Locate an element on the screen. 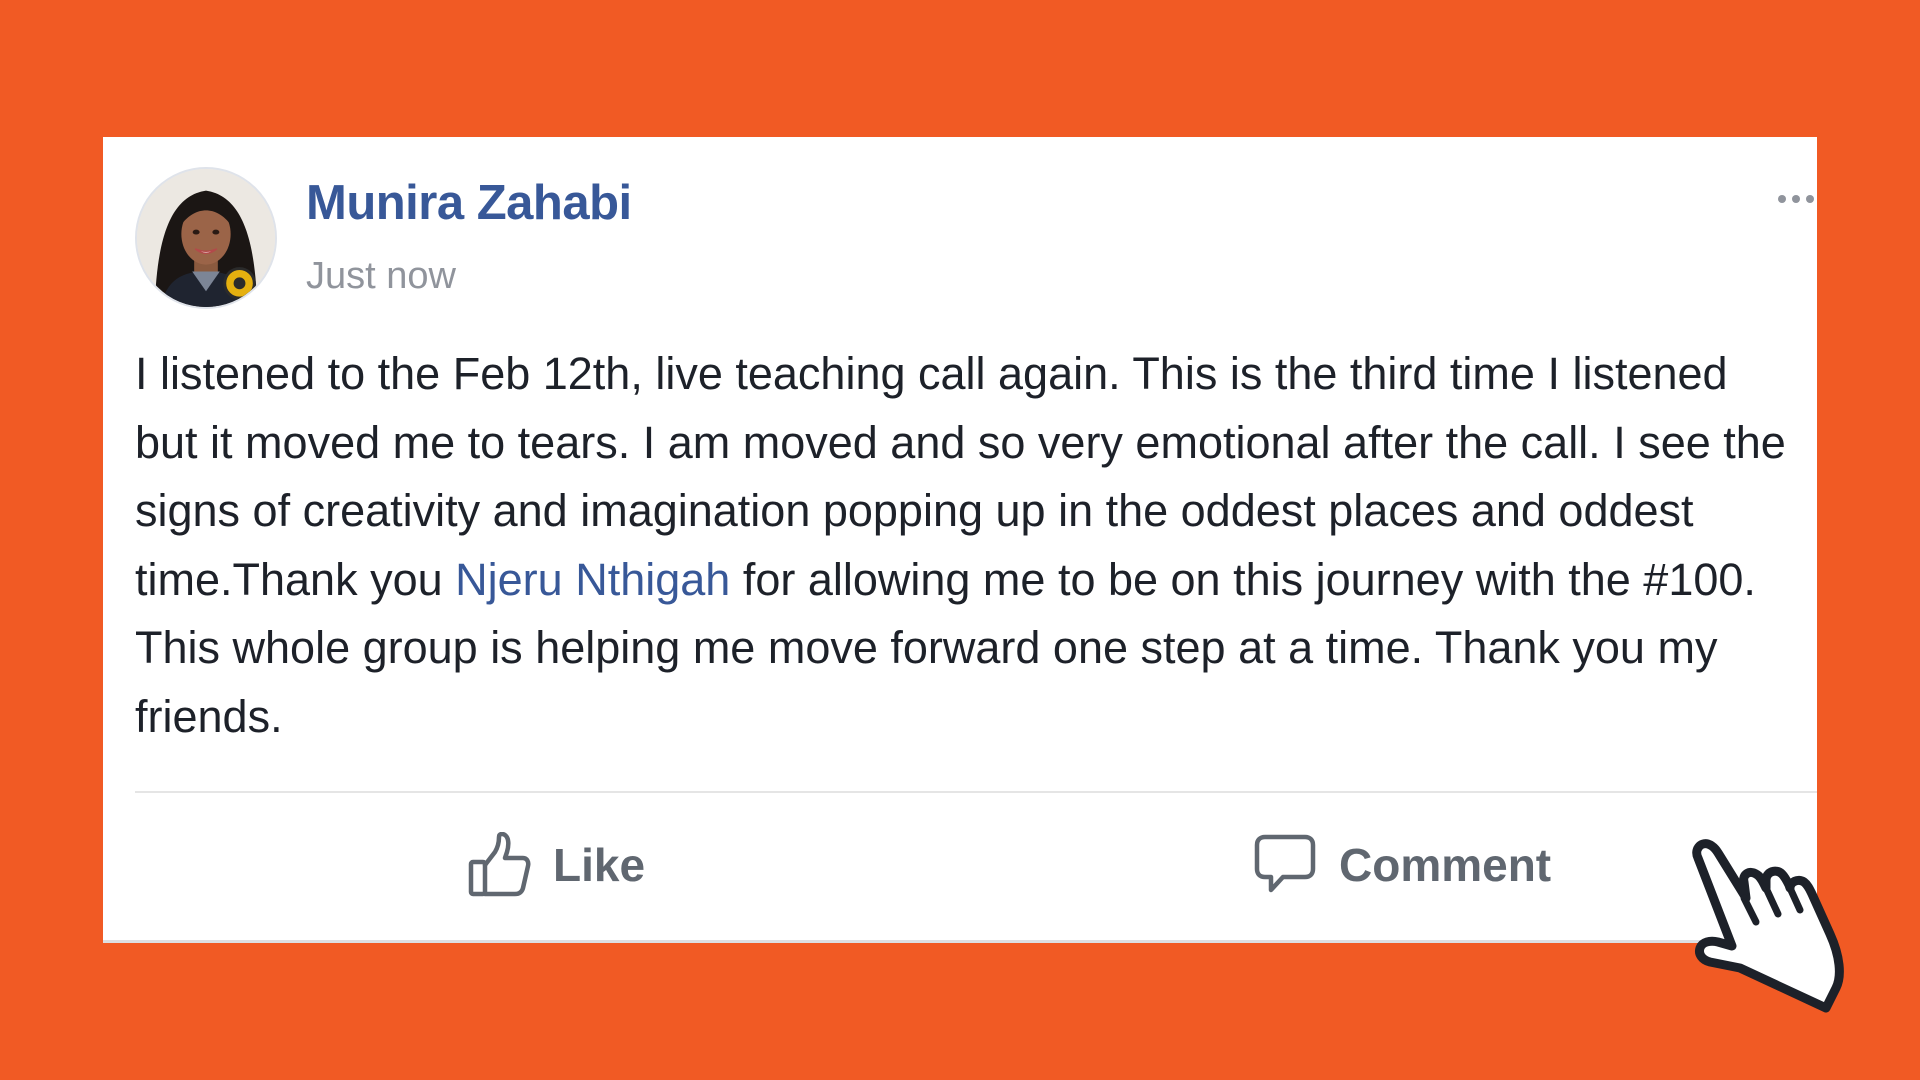 Image resolution: width=1920 pixels, height=1080 pixels. comment-label: Comment is located at coordinates (1445, 865).